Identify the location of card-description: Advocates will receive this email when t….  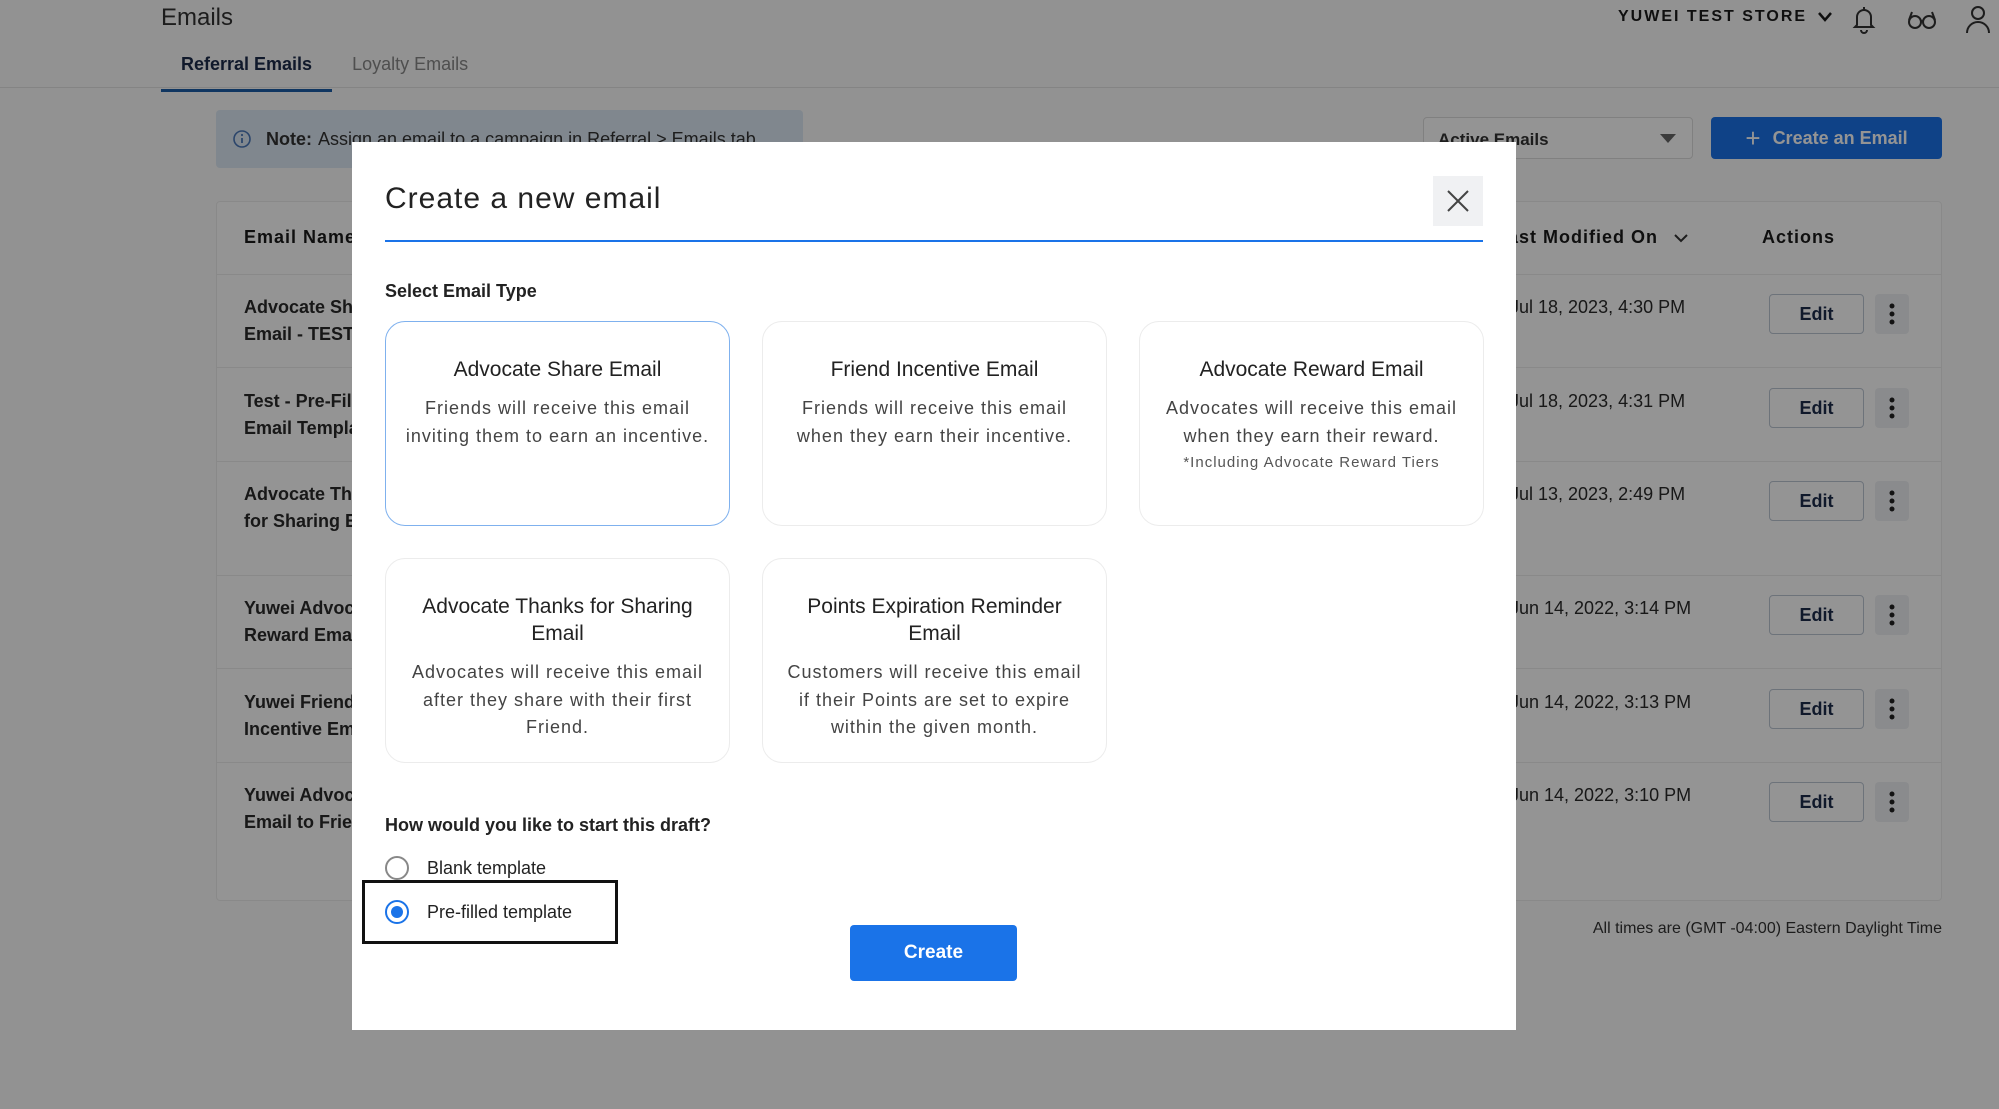
(1311, 422).